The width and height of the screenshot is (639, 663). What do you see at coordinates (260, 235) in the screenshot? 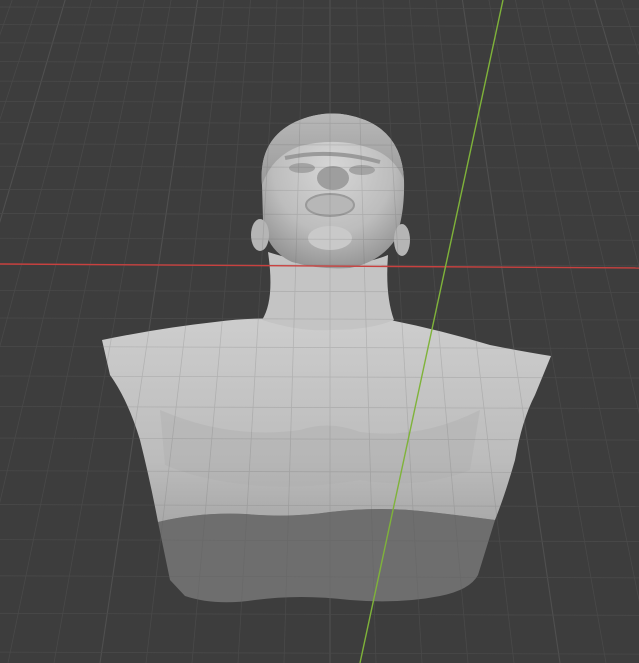
I see `left-ear` at bounding box center [260, 235].